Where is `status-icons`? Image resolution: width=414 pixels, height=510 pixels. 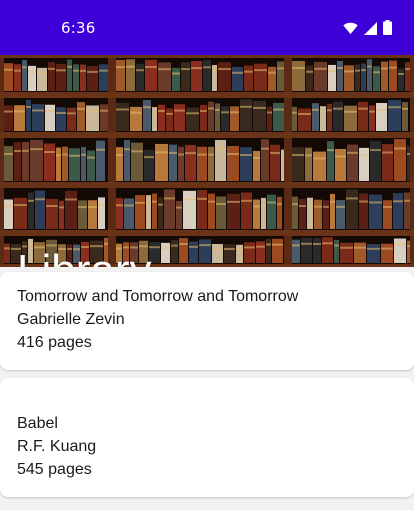
status-icons is located at coordinates (367, 29).